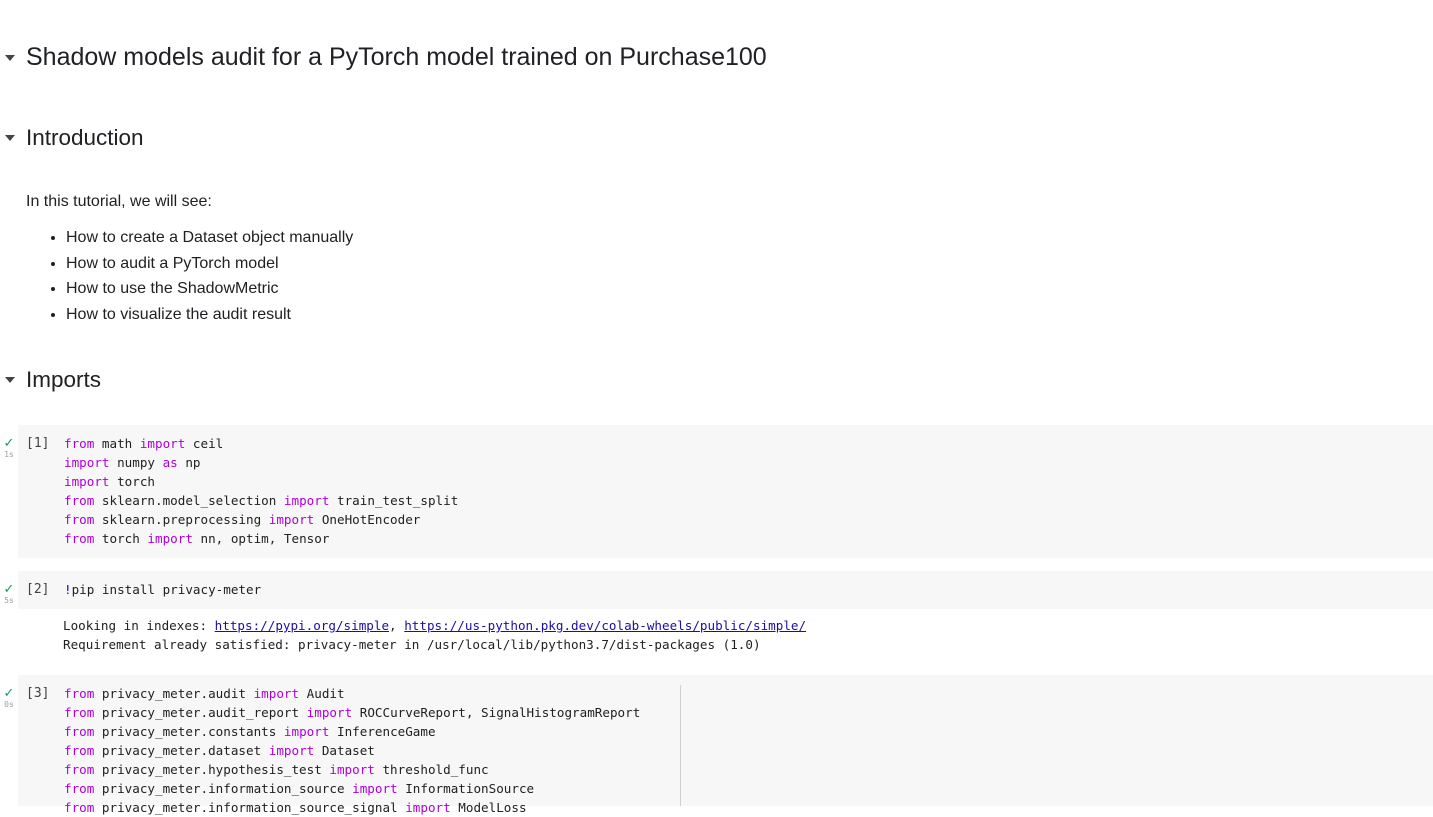 The image size is (1433, 817). What do you see at coordinates (9, 704) in the screenshot?
I see `run-duration: 0s` at bounding box center [9, 704].